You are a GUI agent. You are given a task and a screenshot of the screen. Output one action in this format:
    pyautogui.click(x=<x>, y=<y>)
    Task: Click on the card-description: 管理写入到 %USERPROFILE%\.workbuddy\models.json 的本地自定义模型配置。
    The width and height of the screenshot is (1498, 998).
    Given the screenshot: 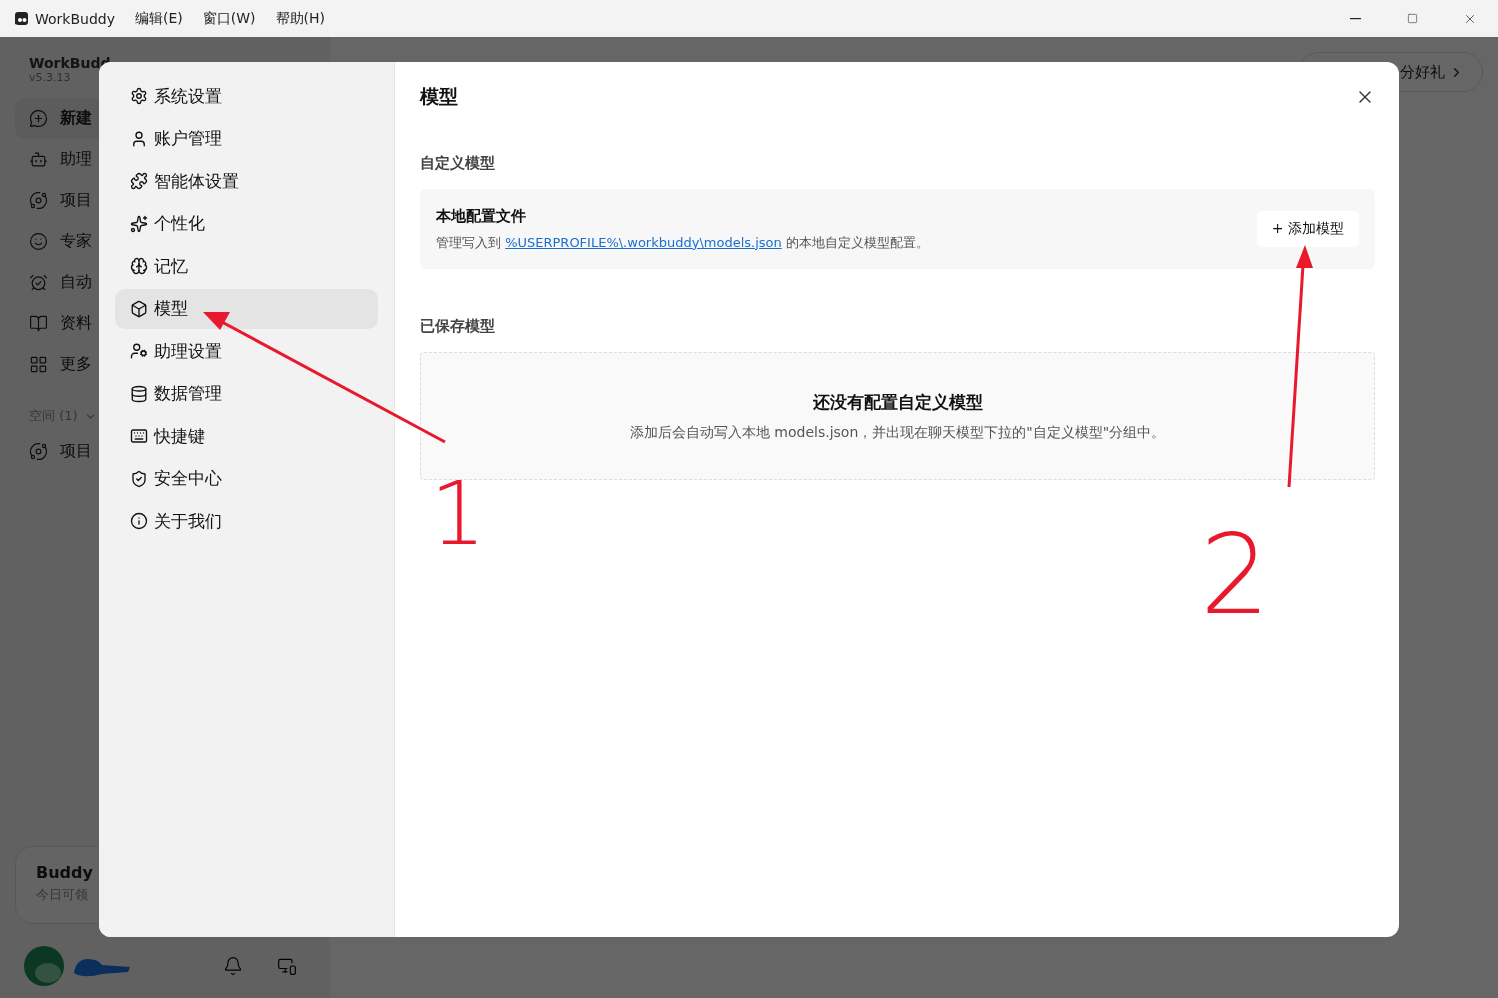 What is the action you would take?
    pyautogui.click(x=682, y=242)
    